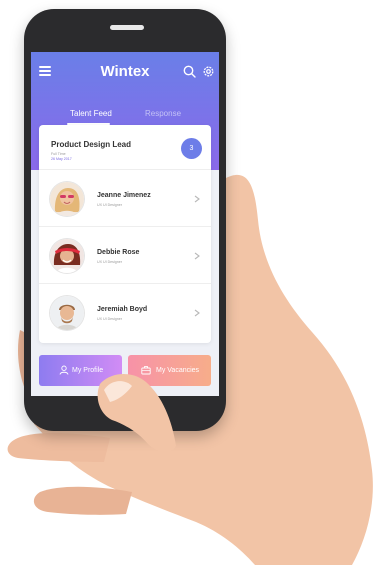 The width and height of the screenshot is (378, 565). I want to click on candidate-name: Jeanne Jimenez, so click(124, 195).